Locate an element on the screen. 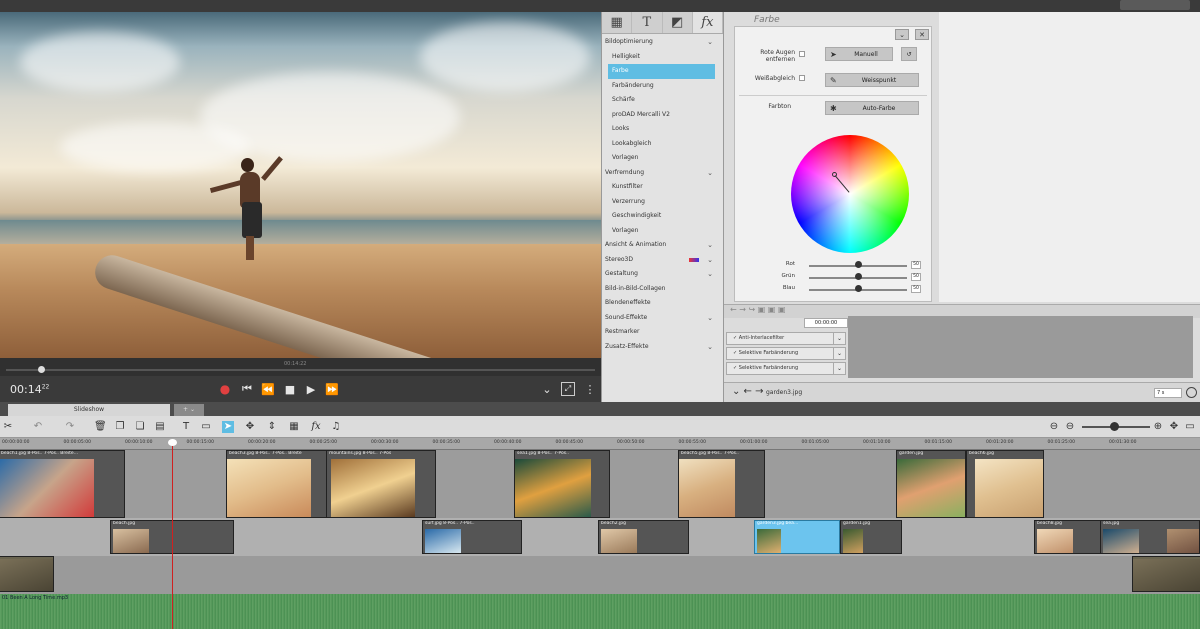 The image size is (1200, 629). timeline-clip: beach2.jpg is located at coordinates (643, 537).